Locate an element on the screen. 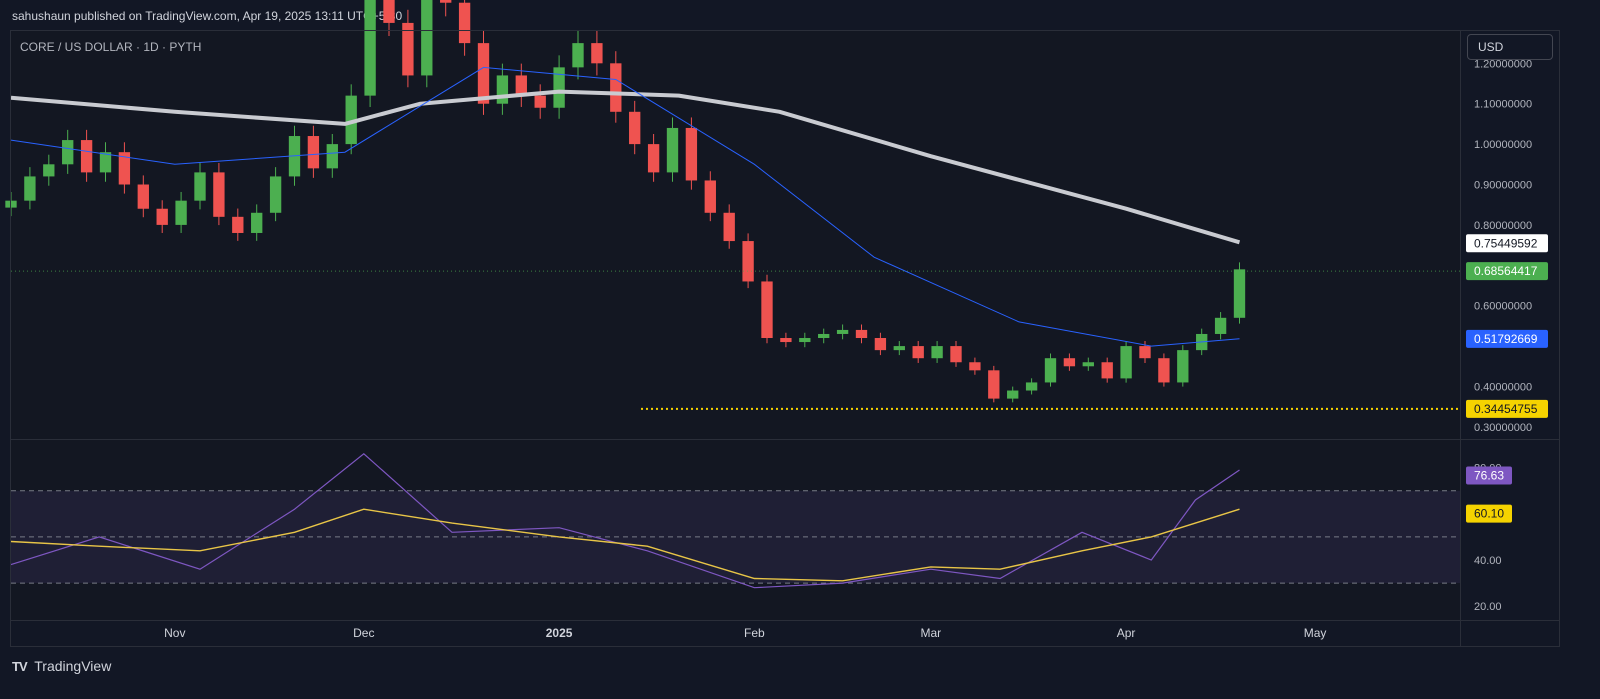 This screenshot has height=699, width=1600. brand-name: TradingView is located at coordinates (73, 666).